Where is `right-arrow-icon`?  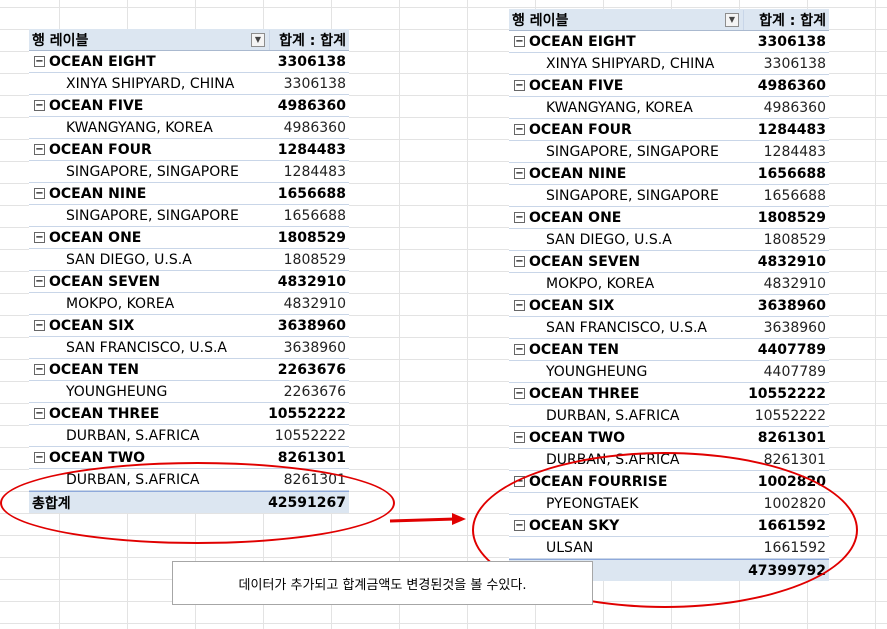
right-arrow-icon is located at coordinates (427, 519).